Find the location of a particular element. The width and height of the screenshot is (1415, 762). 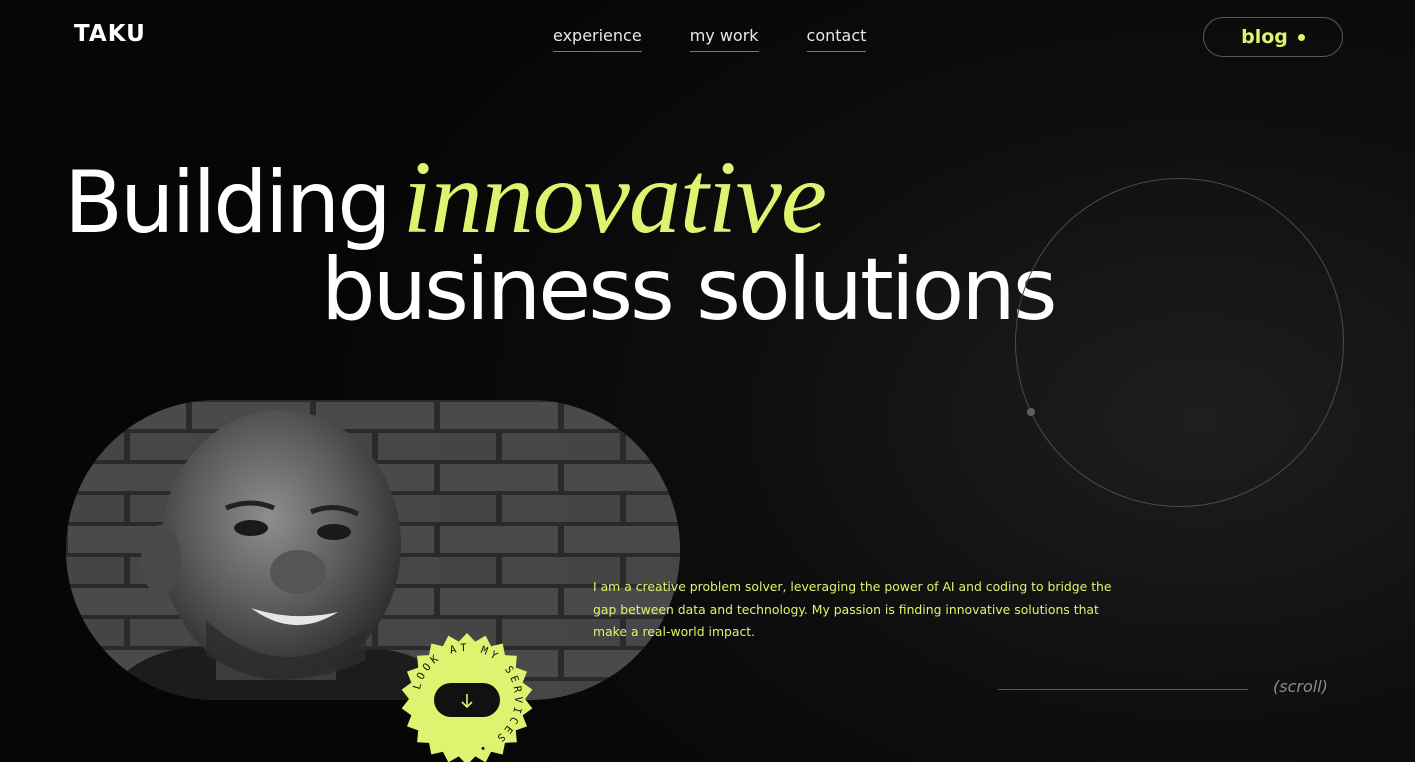

site-logo: TAKU is located at coordinates (110, 34).